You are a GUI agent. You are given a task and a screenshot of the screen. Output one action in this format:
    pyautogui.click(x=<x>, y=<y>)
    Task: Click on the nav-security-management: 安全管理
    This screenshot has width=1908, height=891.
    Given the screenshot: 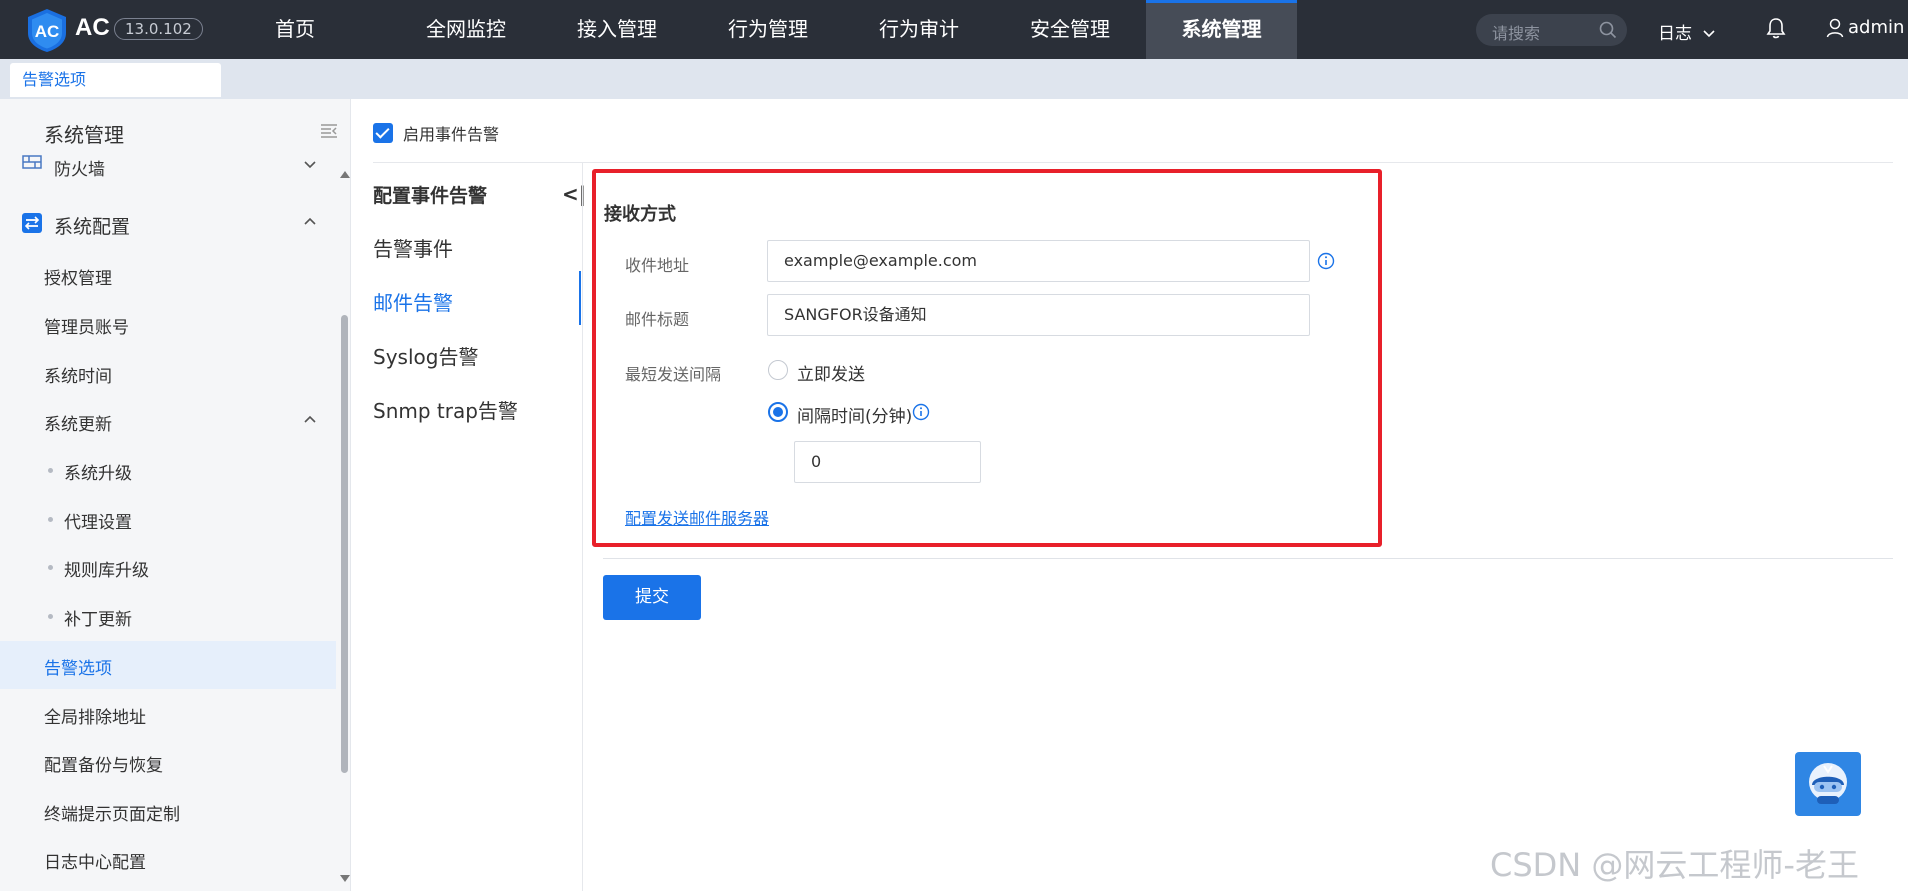 What is the action you would take?
    pyautogui.click(x=1070, y=29)
    